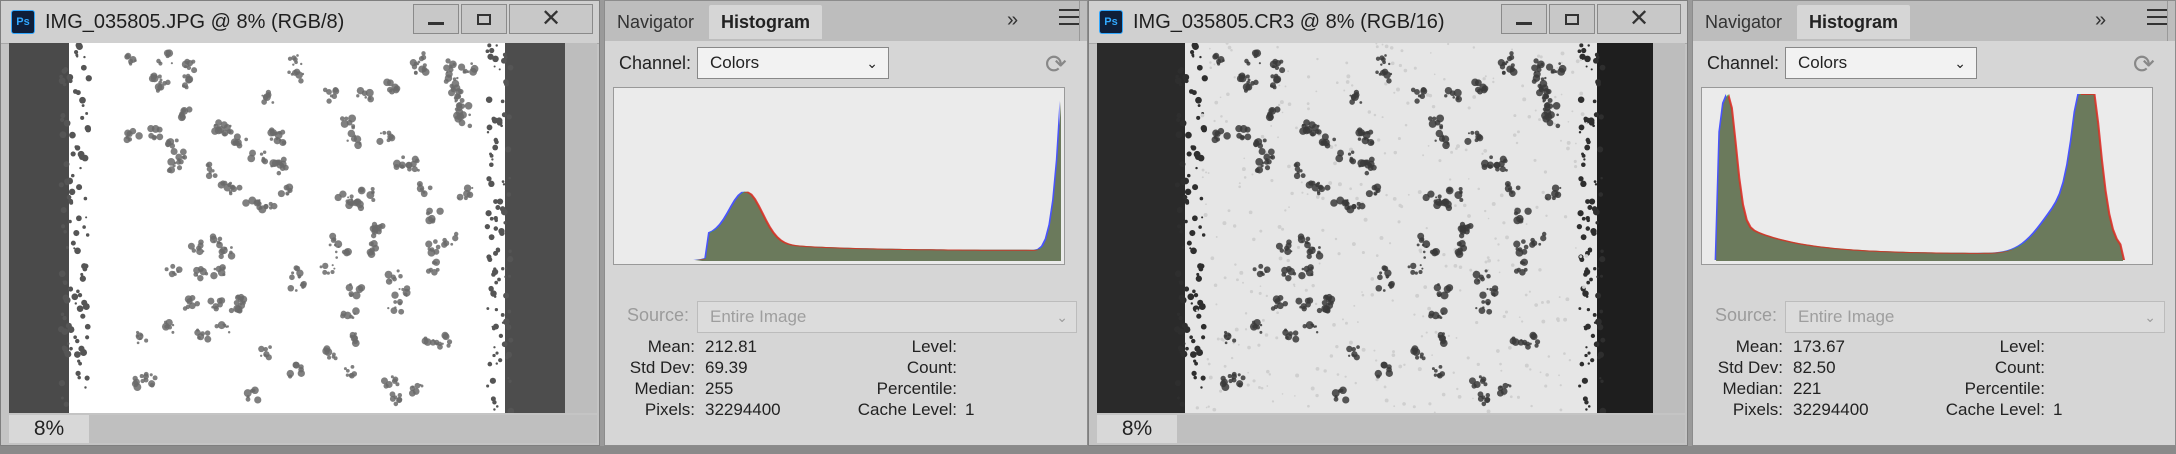  I want to click on stddev-value: 82.50, so click(1814, 367).